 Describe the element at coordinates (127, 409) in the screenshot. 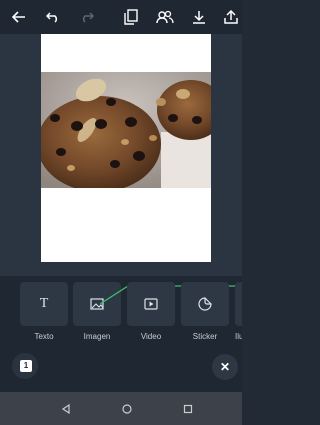

I see `nav-home-icon` at that location.